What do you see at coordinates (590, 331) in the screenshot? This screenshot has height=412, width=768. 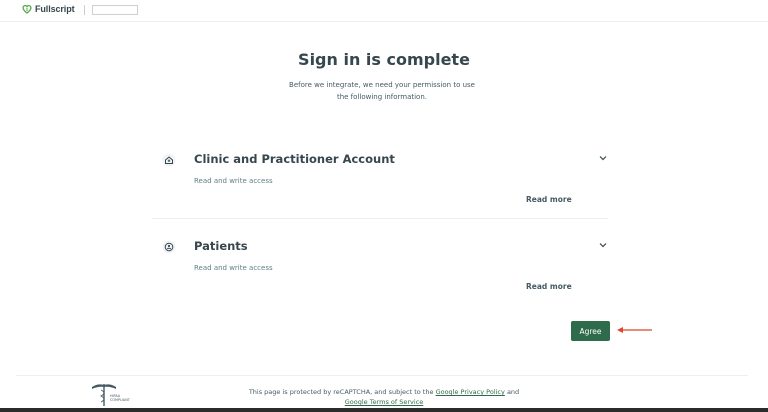 I see `agree-button: Agree` at bounding box center [590, 331].